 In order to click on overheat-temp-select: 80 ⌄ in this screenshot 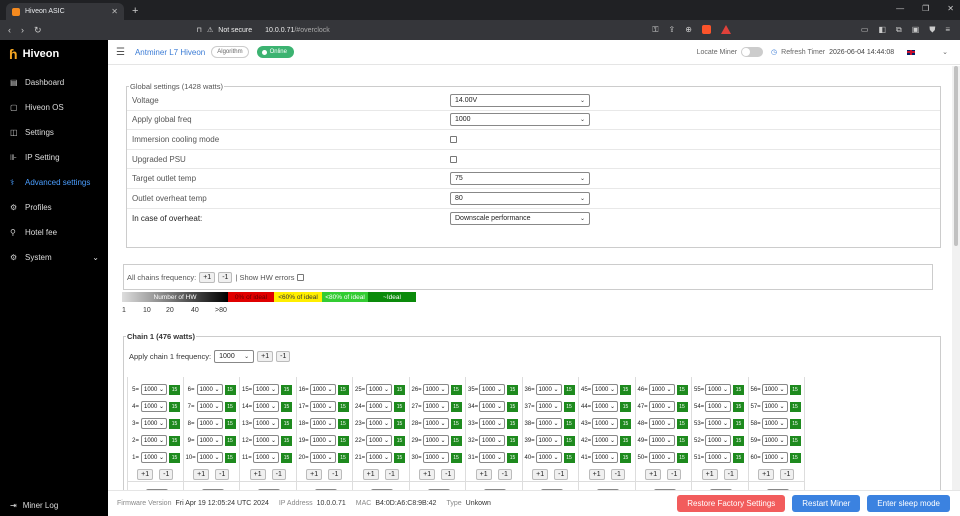, I will do `click(520, 198)`.